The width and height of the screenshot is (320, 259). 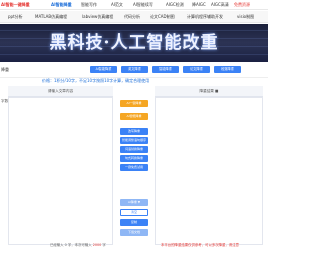 What do you see at coordinates (134, 232) in the screenshot?
I see `download-button: 下载文档` at bounding box center [134, 232].